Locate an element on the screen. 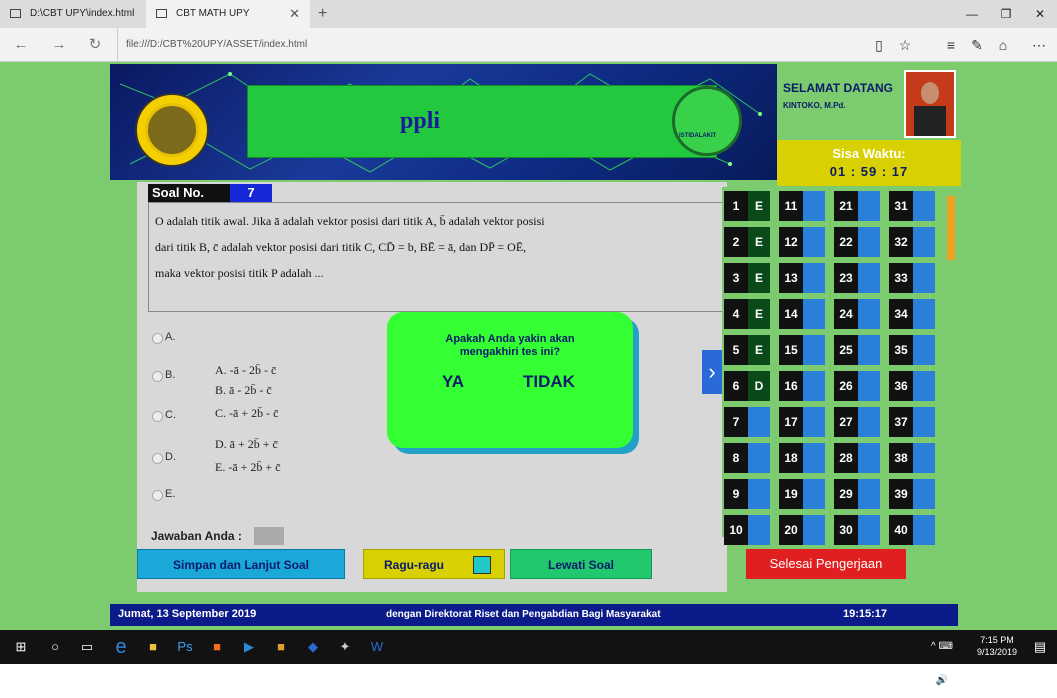  tab-file: D:\CBT UPY\index.html is located at coordinates (73, 14).